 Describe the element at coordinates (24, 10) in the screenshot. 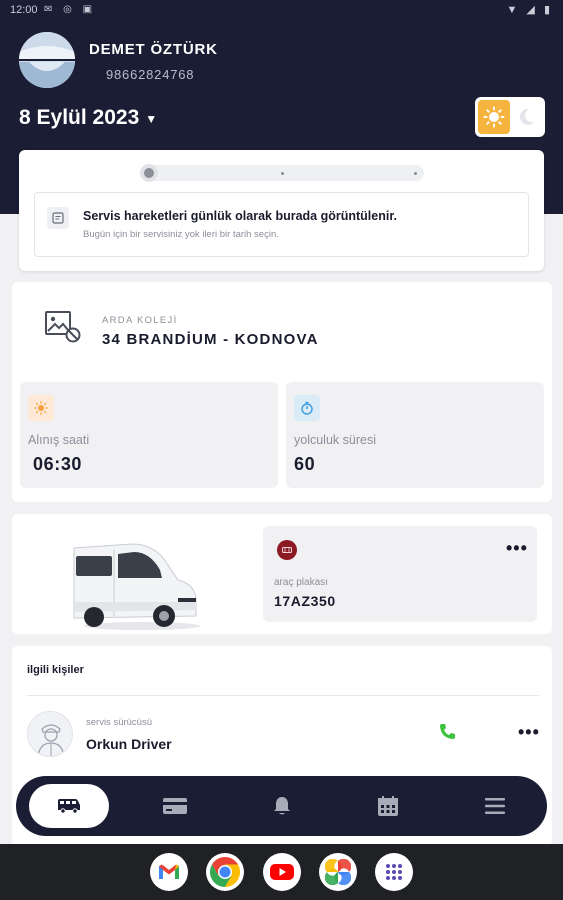

I see `status-time: 12:00` at that location.